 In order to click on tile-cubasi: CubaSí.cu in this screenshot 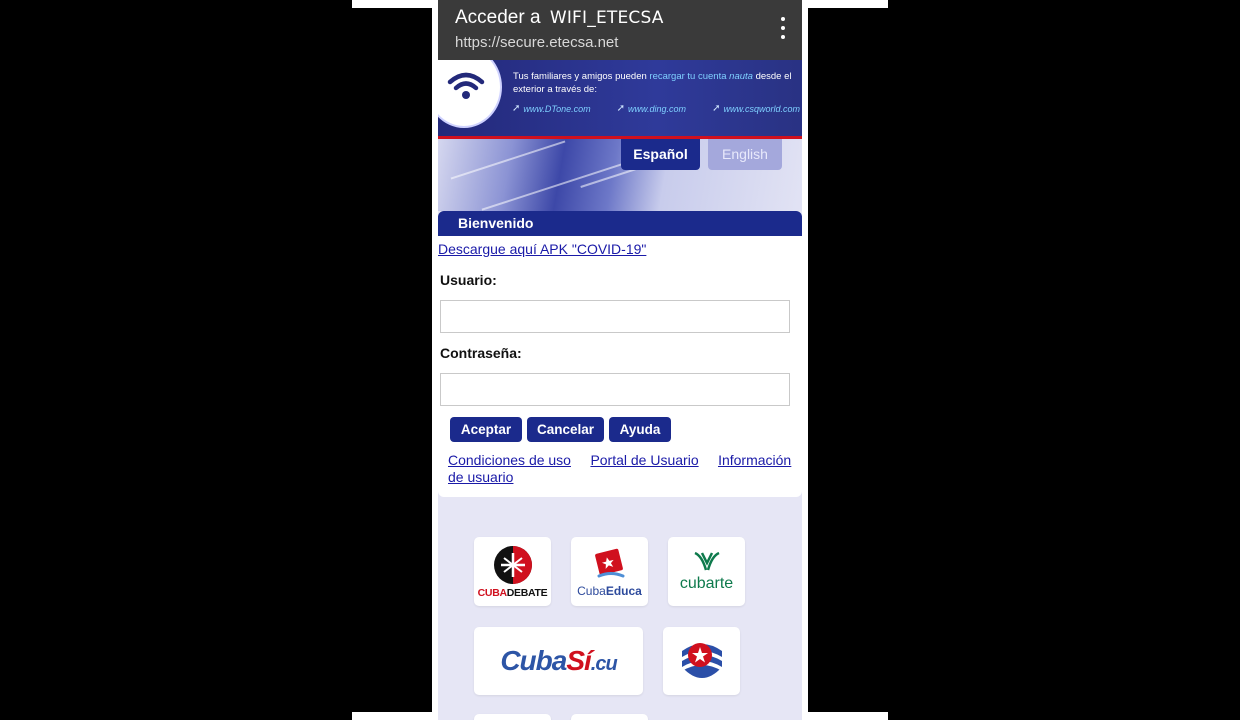, I will do `click(558, 661)`.